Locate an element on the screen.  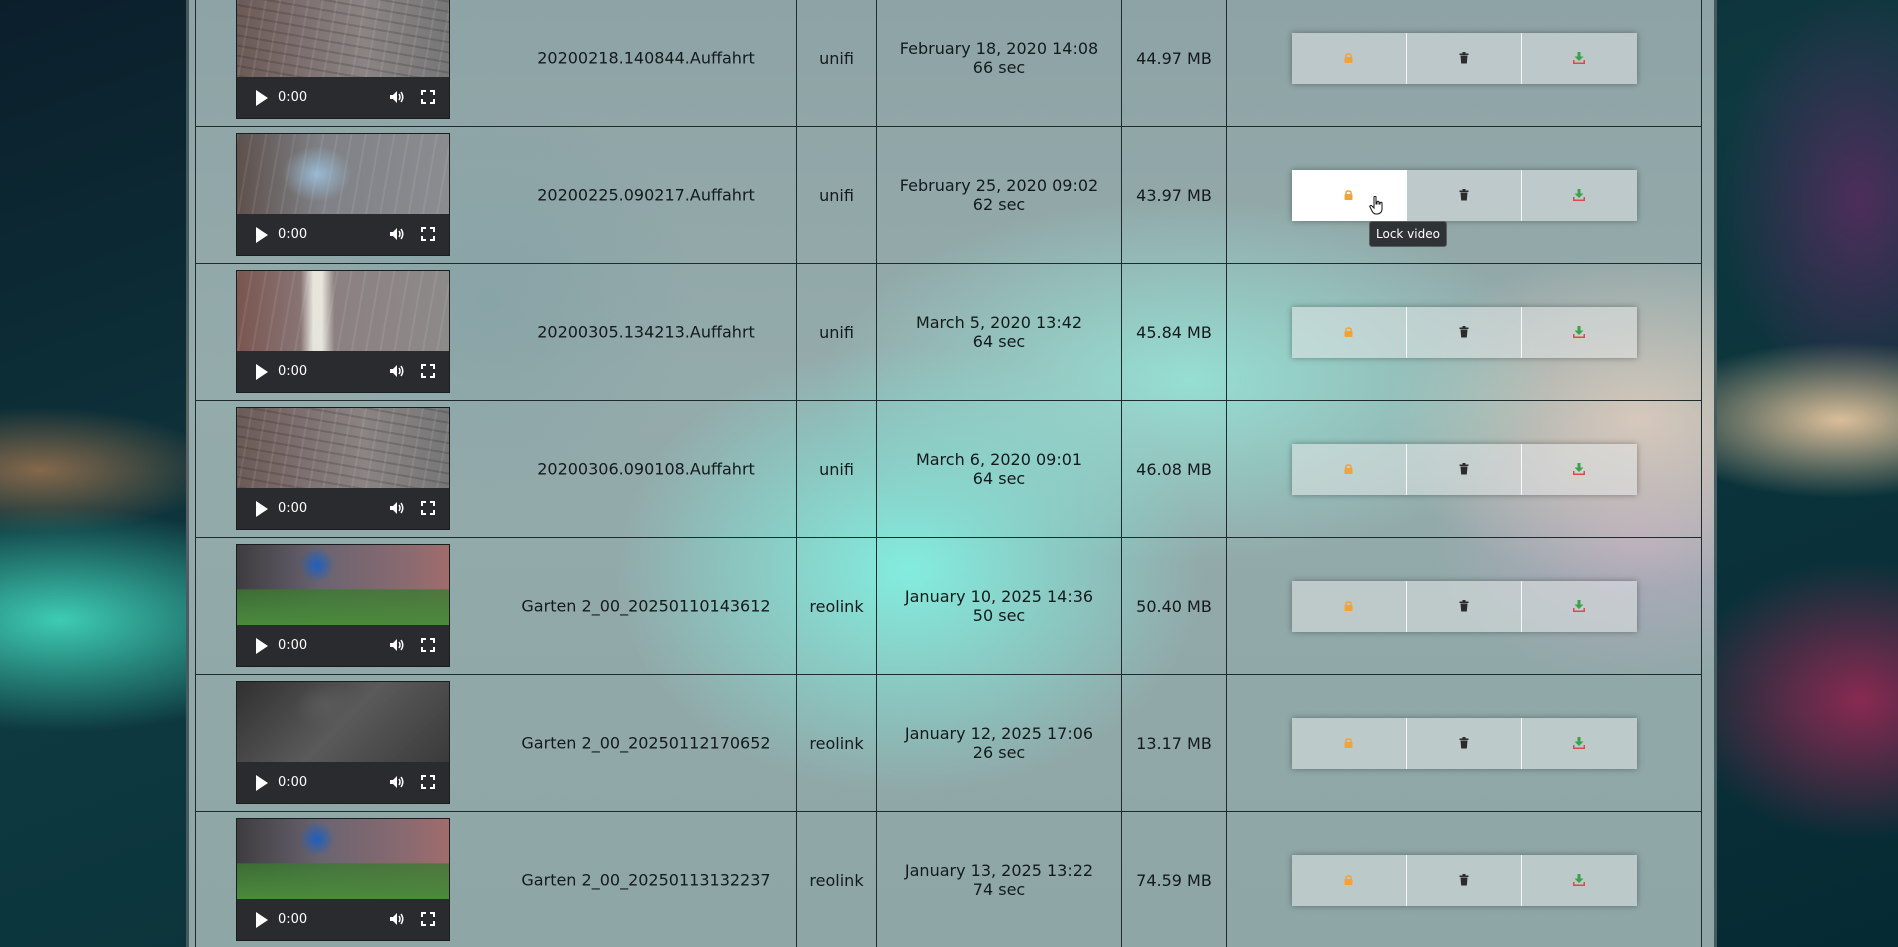
video-date-cell: February 18, 2020 14:08 66 sec is located at coordinates (999, 63).